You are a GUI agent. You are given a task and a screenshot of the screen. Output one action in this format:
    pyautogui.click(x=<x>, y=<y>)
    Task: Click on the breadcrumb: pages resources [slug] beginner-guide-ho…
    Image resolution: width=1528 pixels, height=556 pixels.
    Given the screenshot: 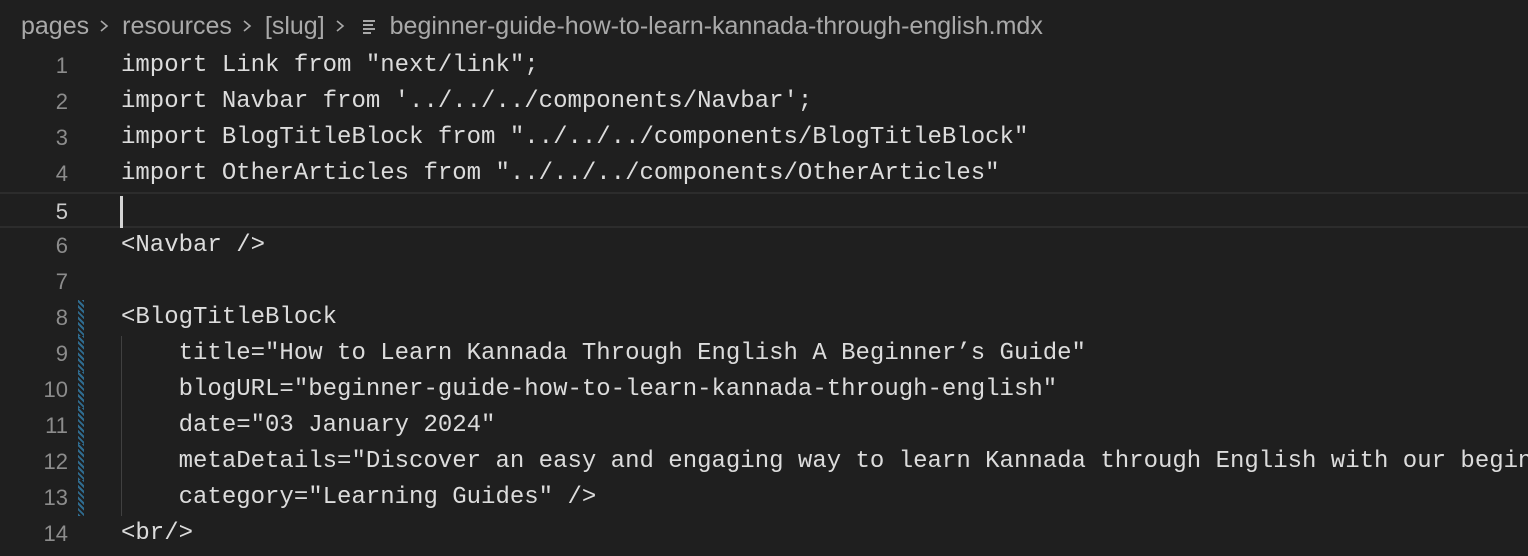 What is the action you would take?
    pyautogui.click(x=764, y=26)
    